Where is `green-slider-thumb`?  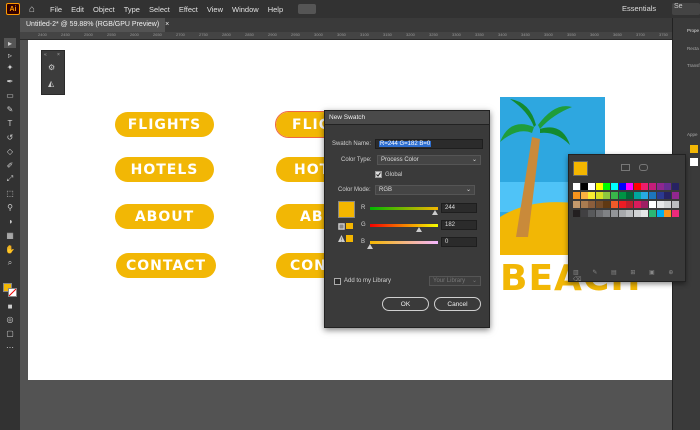 green-slider-thumb is located at coordinates (418, 229).